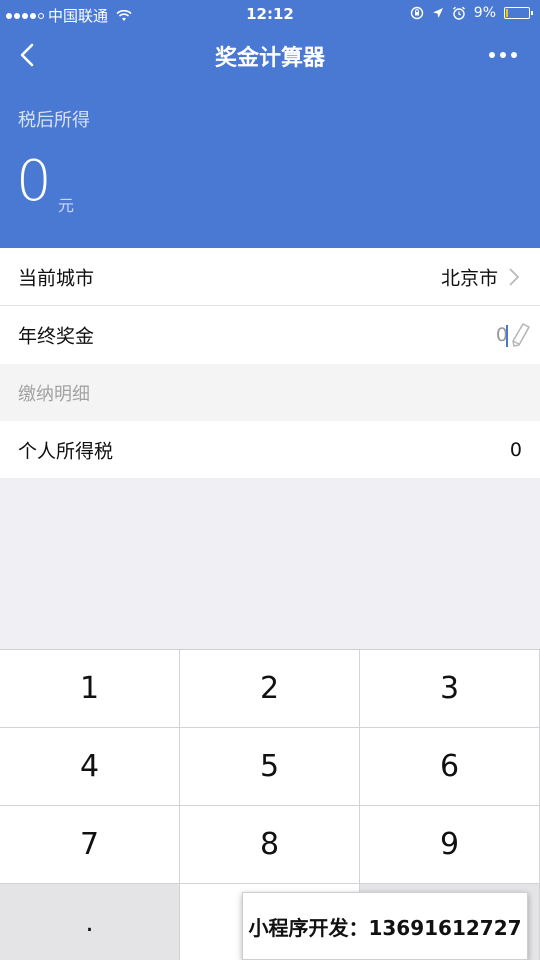 Image resolution: width=540 pixels, height=960 pixels. I want to click on status-bar: 中国联通 12:12 9%, so click(270, 14).